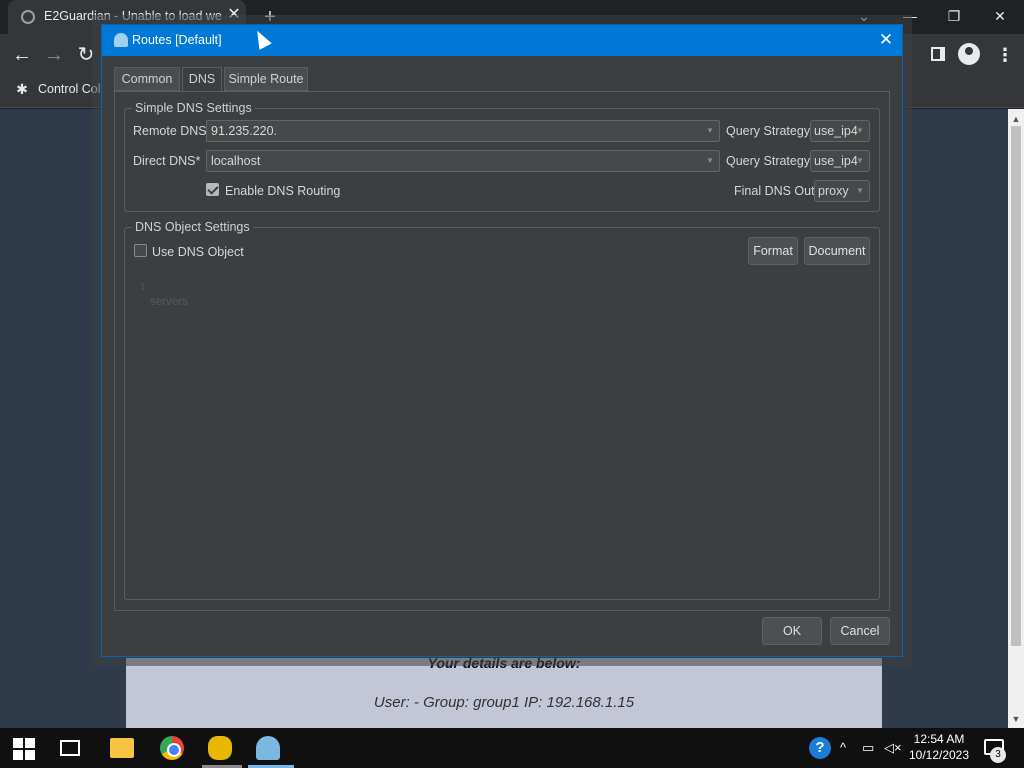 The image size is (1024, 768). What do you see at coordinates (504, 702) in the screenshot?
I see `page-details: User: - Group: group1 IP: 192.168.1.15` at bounding box center [504, 702].